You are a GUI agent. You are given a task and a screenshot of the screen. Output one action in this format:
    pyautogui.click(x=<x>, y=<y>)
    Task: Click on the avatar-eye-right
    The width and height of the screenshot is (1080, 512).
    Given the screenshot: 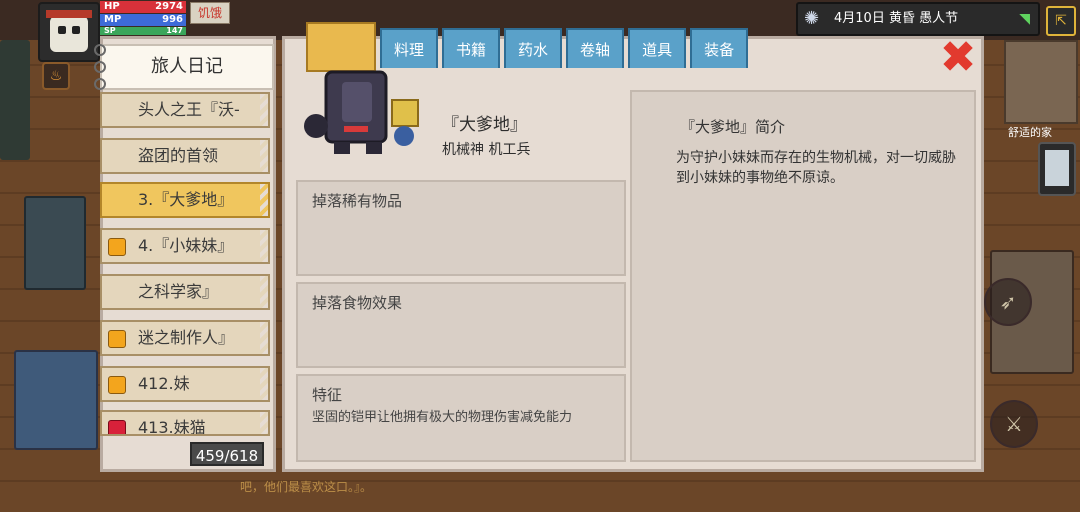 What is the action you would take?
    pyautogui.click(x=76, y=30)
    